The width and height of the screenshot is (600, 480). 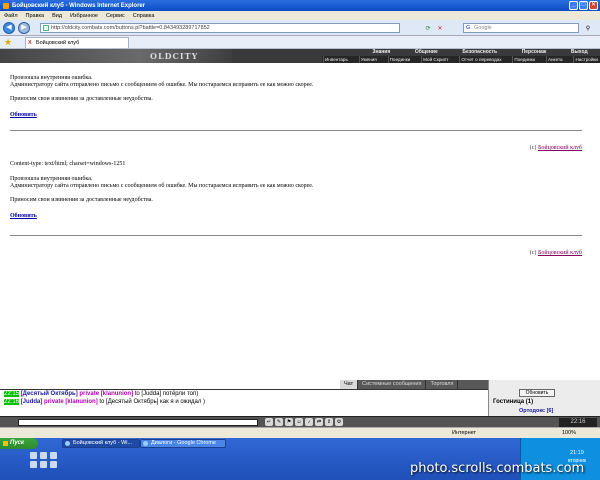 I want to click on chat-sender: [Десятый Октябрь], so click(x=49, y=394).